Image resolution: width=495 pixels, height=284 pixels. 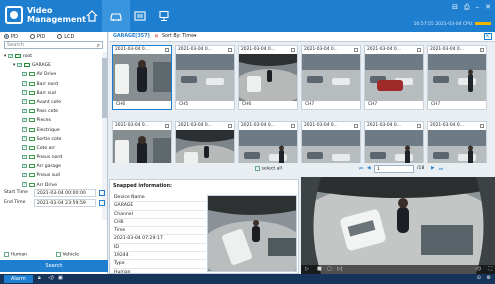 I want to click on minimize-icon: –, so click(x=478, y=7).